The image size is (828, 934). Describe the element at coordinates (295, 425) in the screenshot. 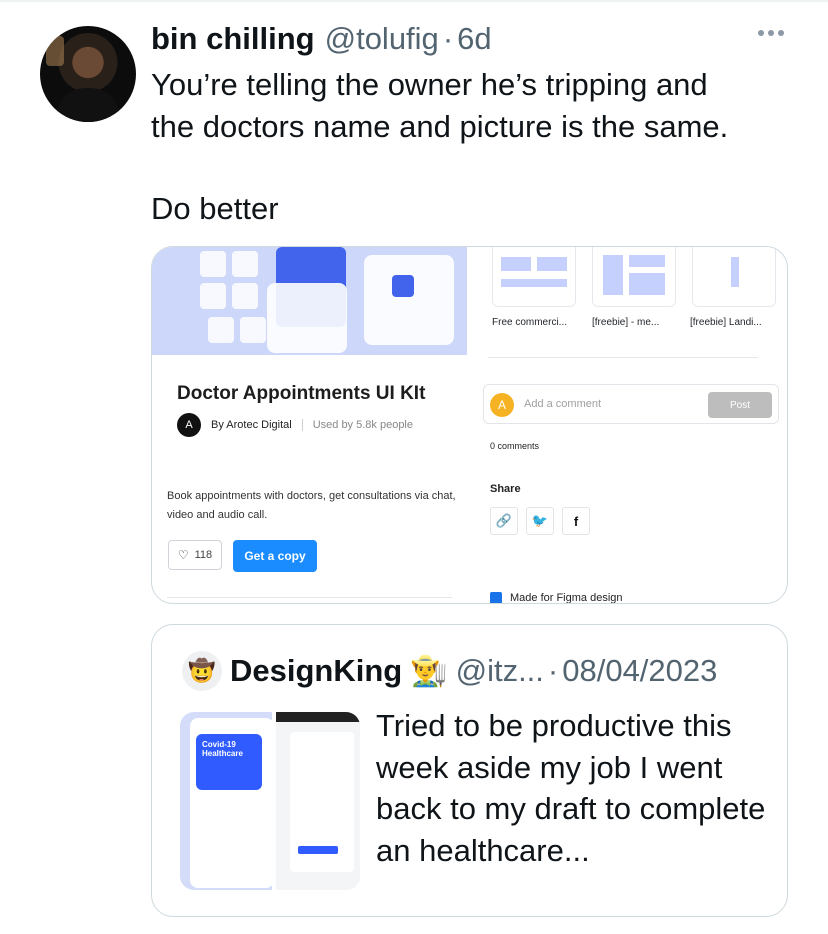

I see `kit-author-row: A By Arotec Digital Used by 5.8k people` at that location.